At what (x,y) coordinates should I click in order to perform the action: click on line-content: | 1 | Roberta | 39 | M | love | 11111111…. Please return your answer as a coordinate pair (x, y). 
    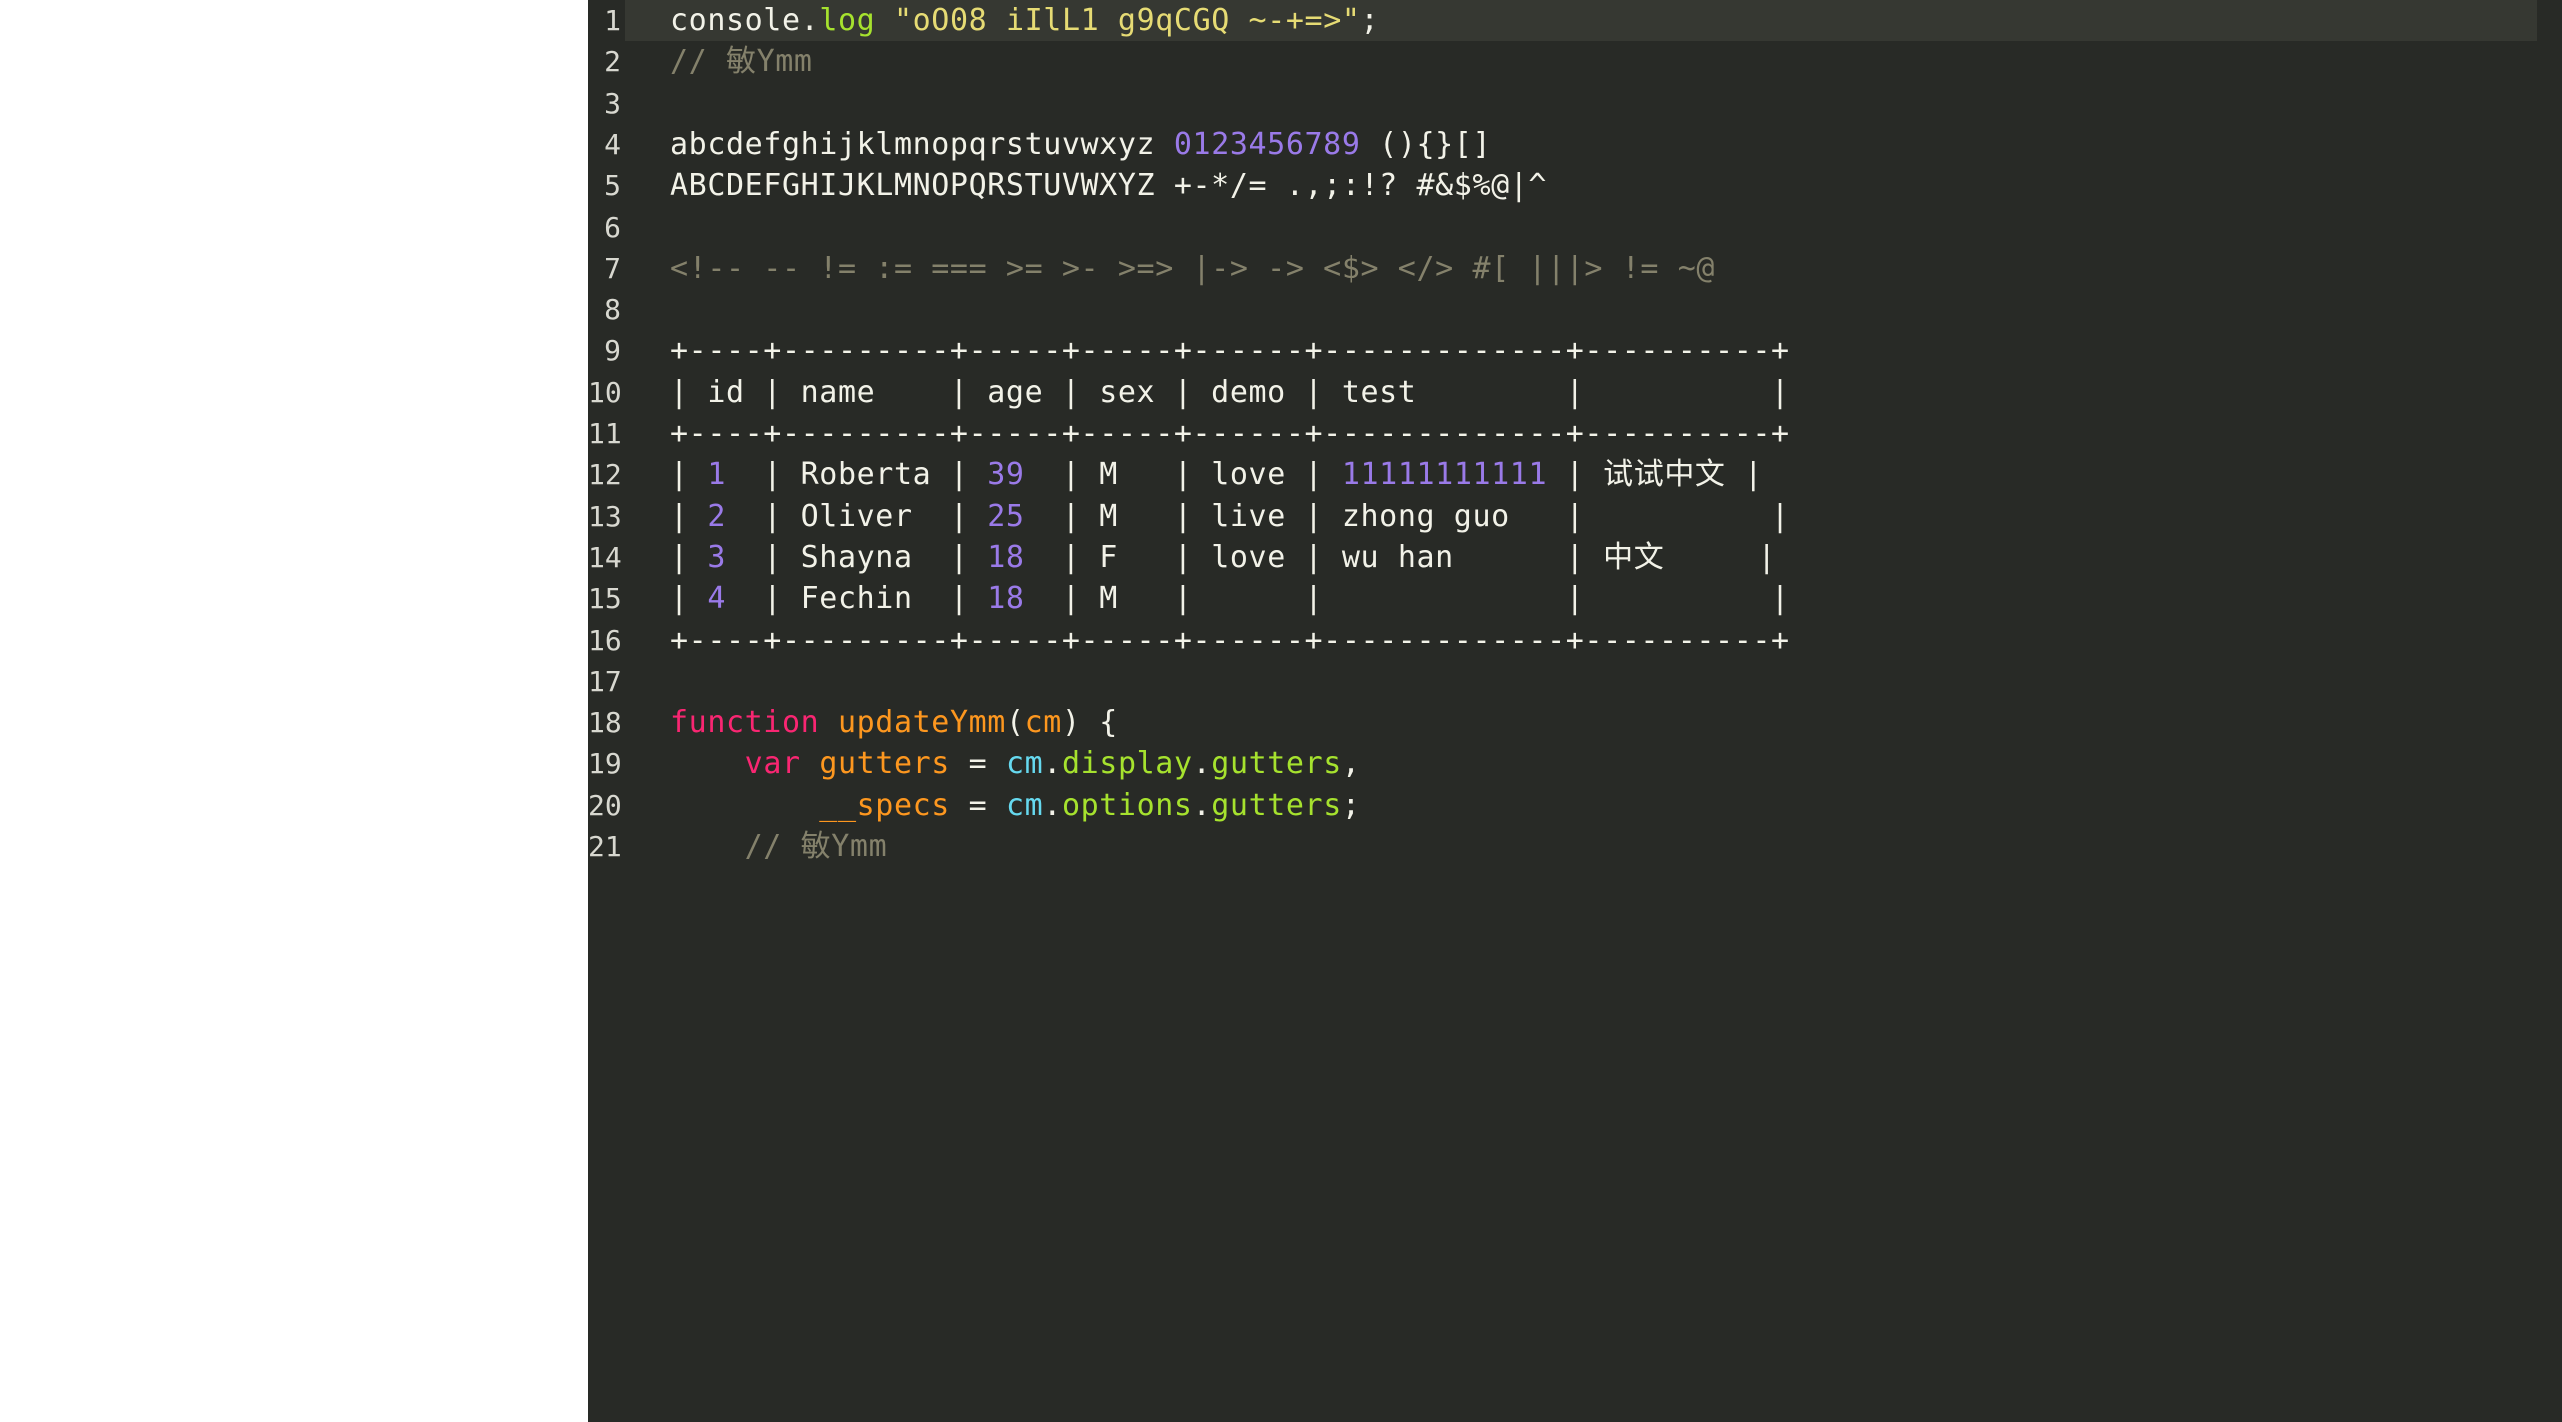
    Looking at the image, I should click on (1216, 474).